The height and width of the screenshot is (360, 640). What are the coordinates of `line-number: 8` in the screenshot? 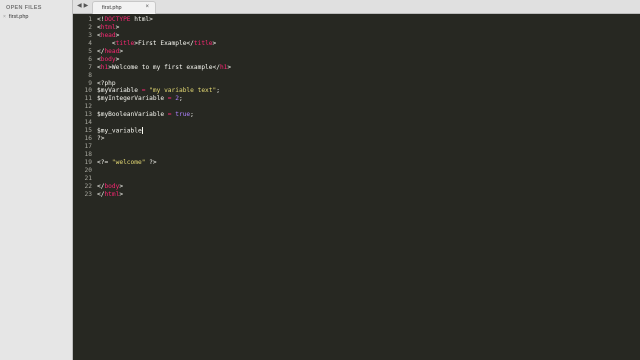 It's located at (90, 75).